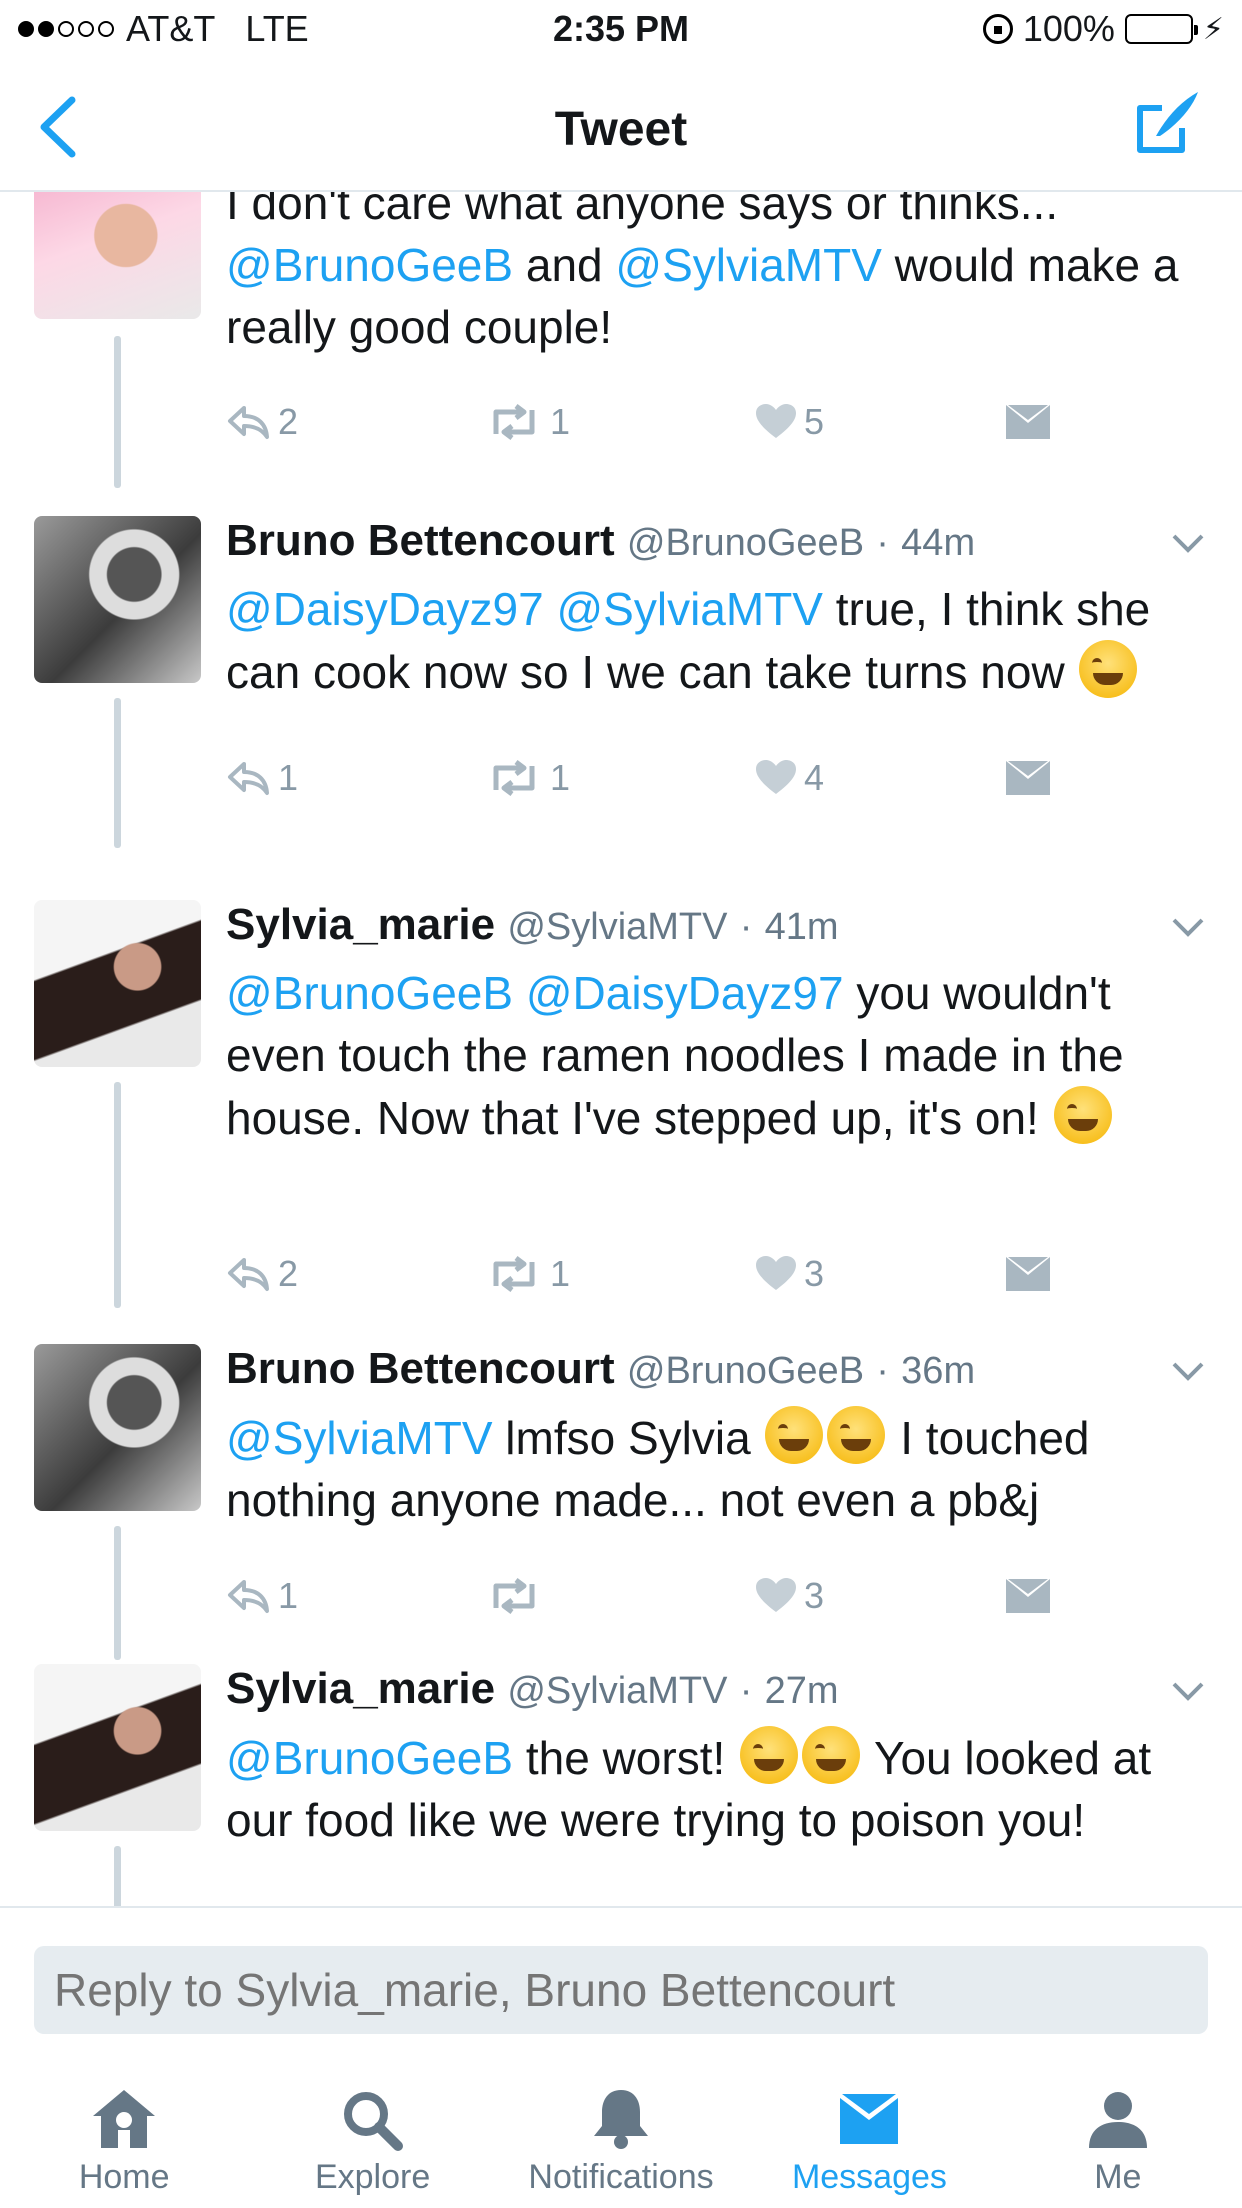 This screenshot has width=1242, height=2208. What do you see at coordinates (1117, 2120) in the screenshot?
I see `person-icon` at bounding box center [1117, 2120].